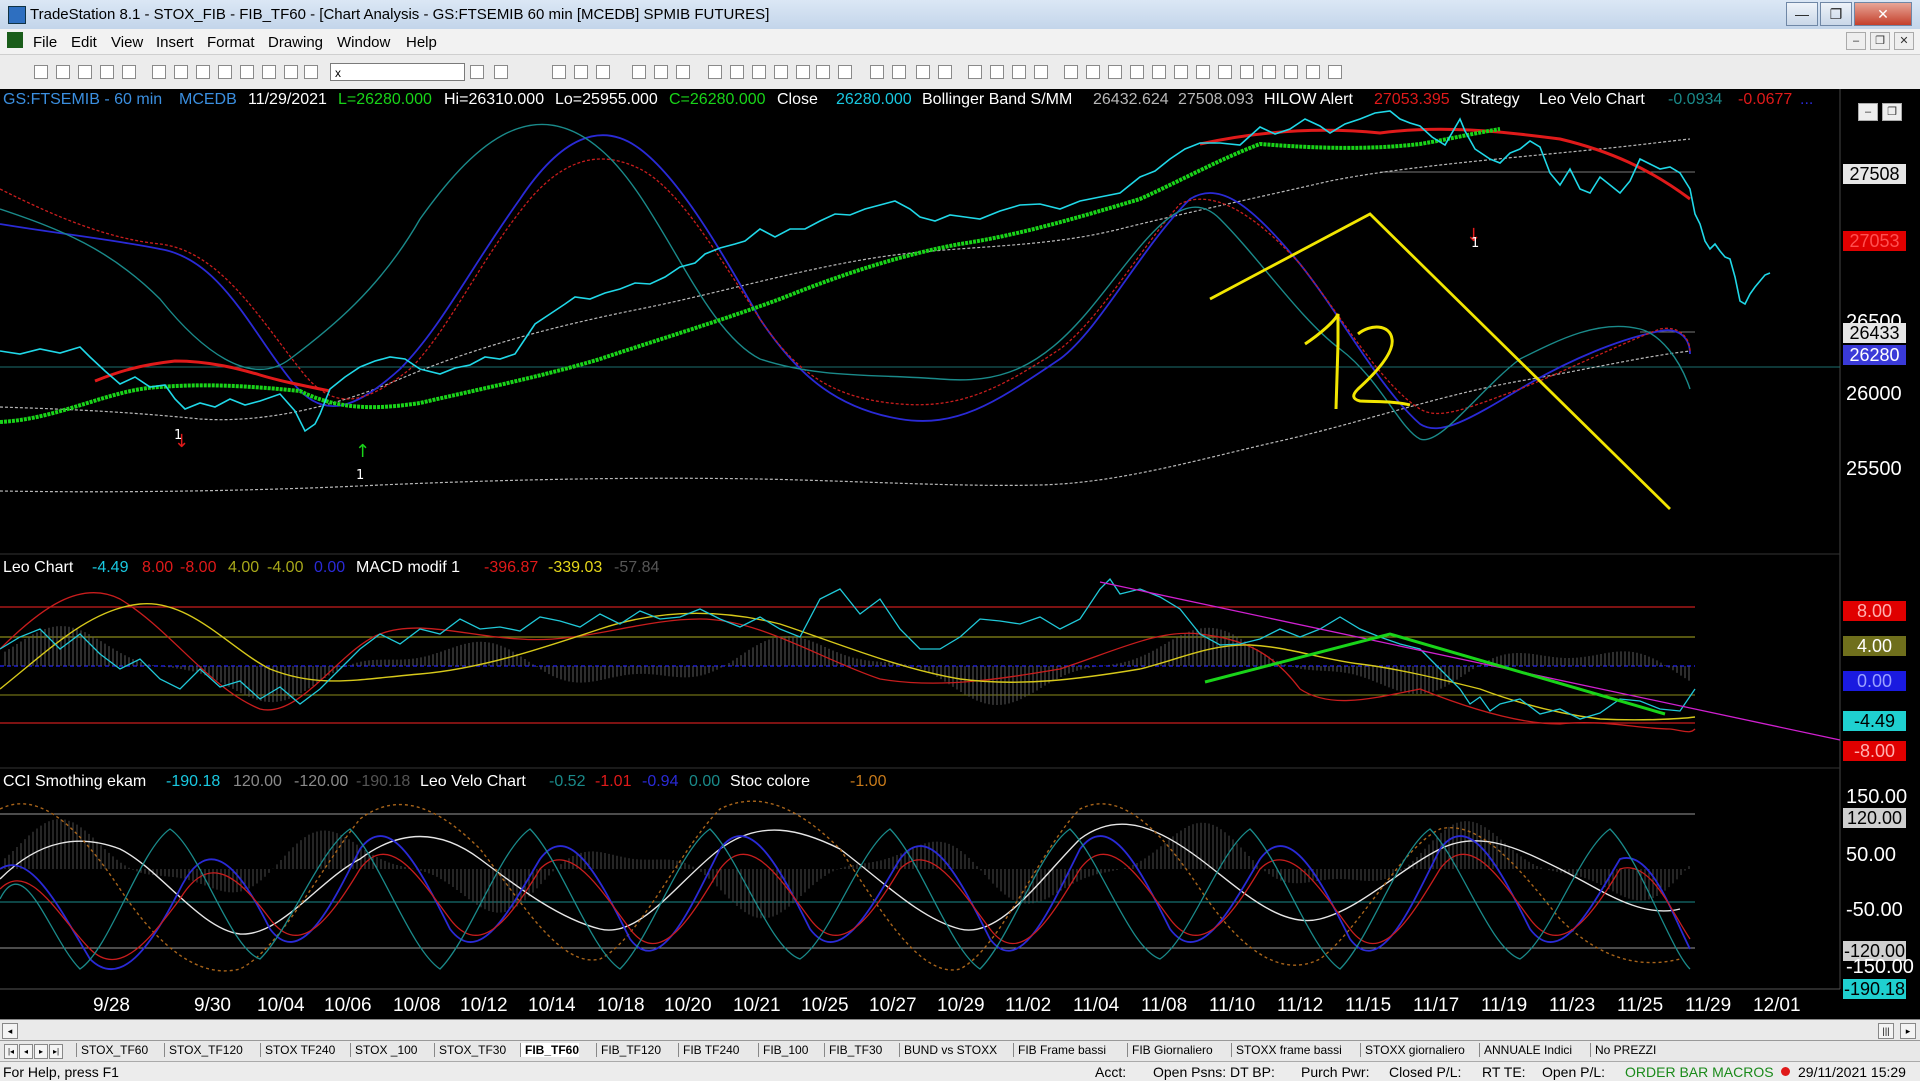 The height and width of the screenshot is (1081, 1920). I want to click on zoom-in-icon, so click(923, 72).